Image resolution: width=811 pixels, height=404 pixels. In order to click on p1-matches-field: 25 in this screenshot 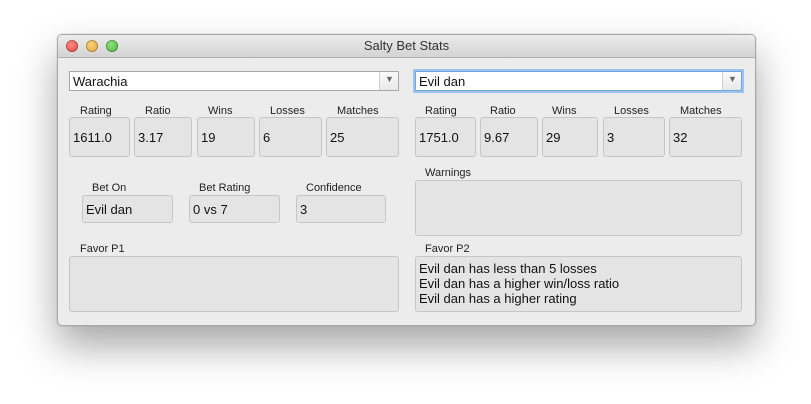, I will do `click(362, 137)`.